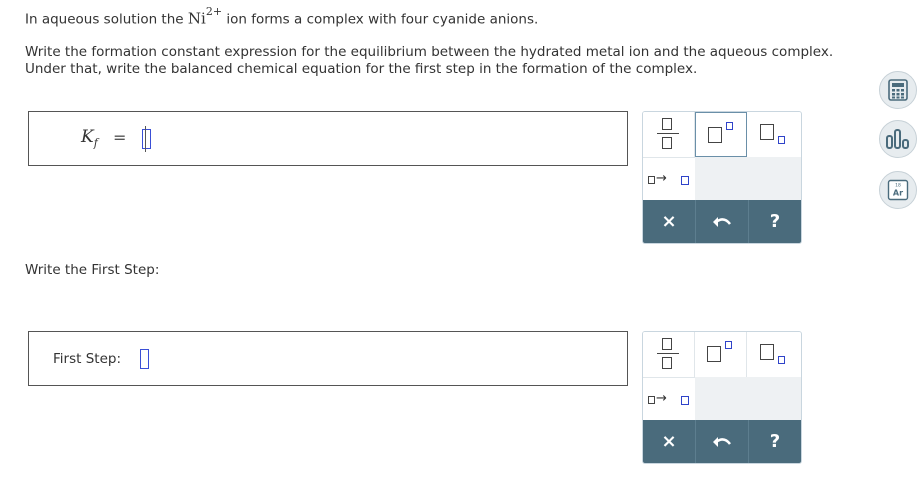  Describe the element at coordinates (328, 138) in the screenshot. I see `kf-answer-box: Kf =` at that location.